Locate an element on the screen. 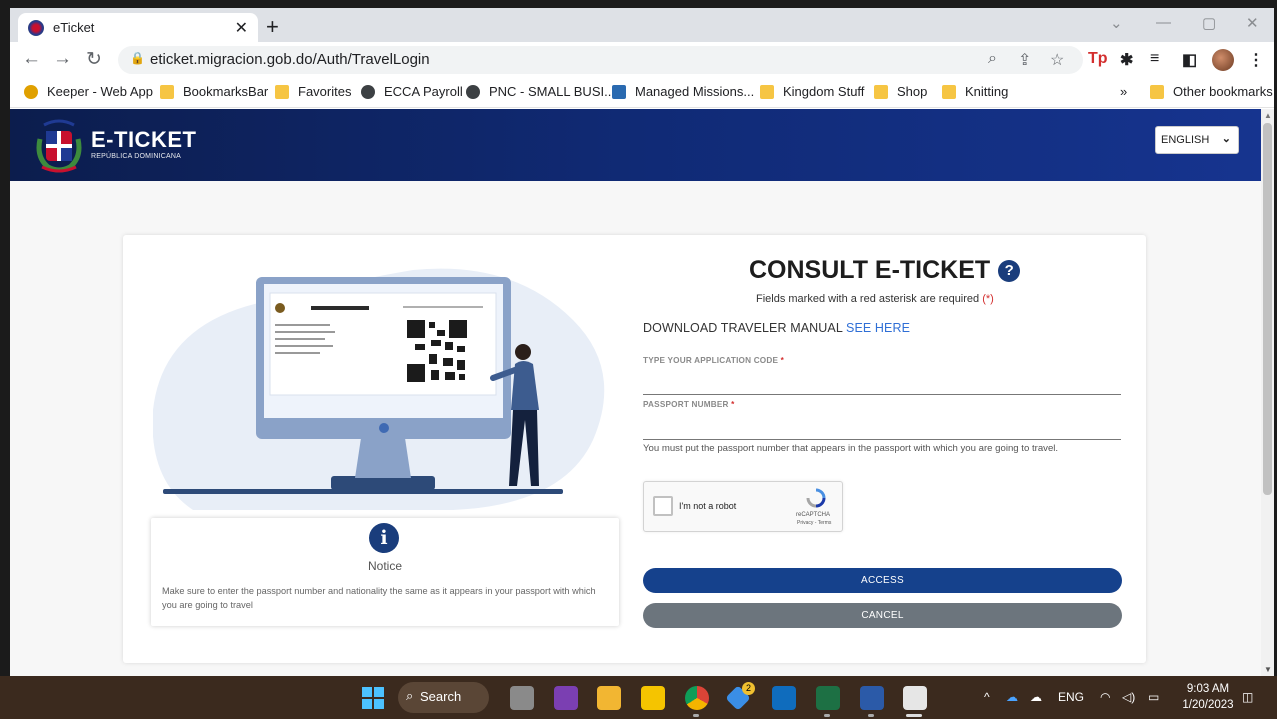 This screenshot has height=719, width=1277. sticky-notes-icon is located at coordinates (653, 698).